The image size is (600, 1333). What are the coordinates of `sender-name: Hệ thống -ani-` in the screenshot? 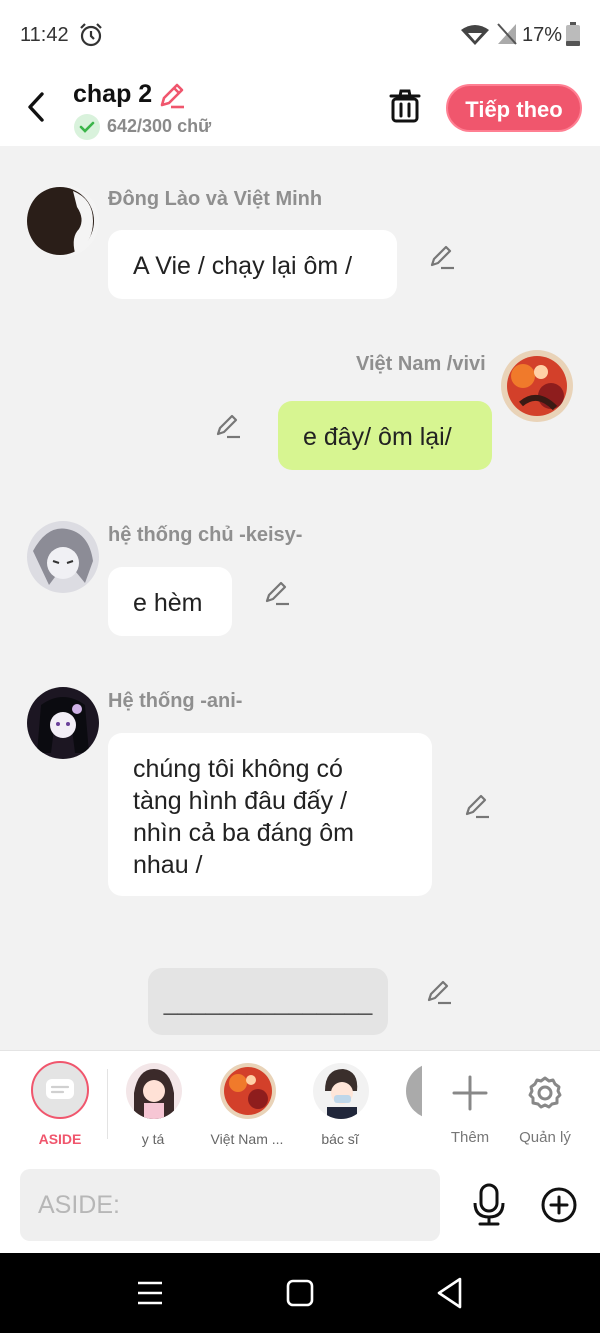 It's located at (175, 701).